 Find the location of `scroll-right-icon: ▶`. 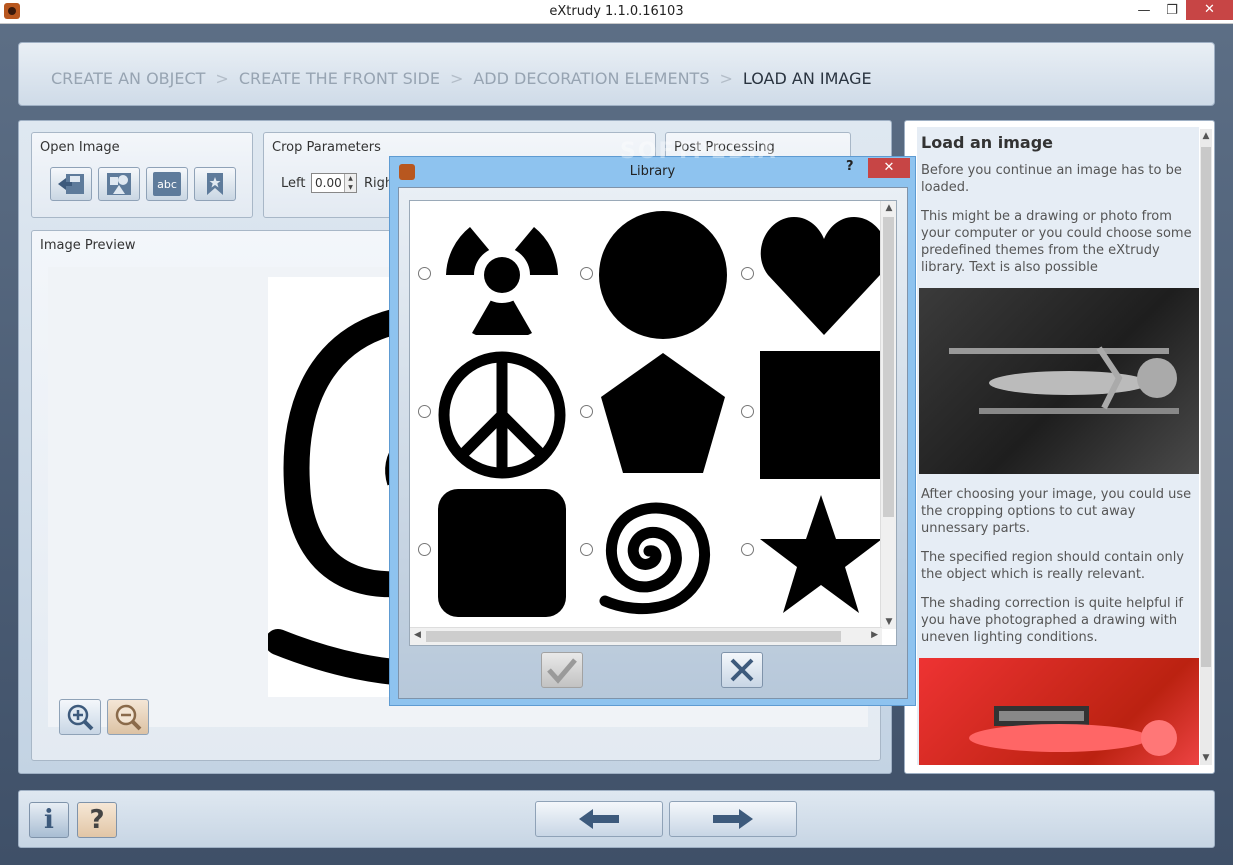

scroll-right-icon: ▶ is located at coordinates (874, 635).